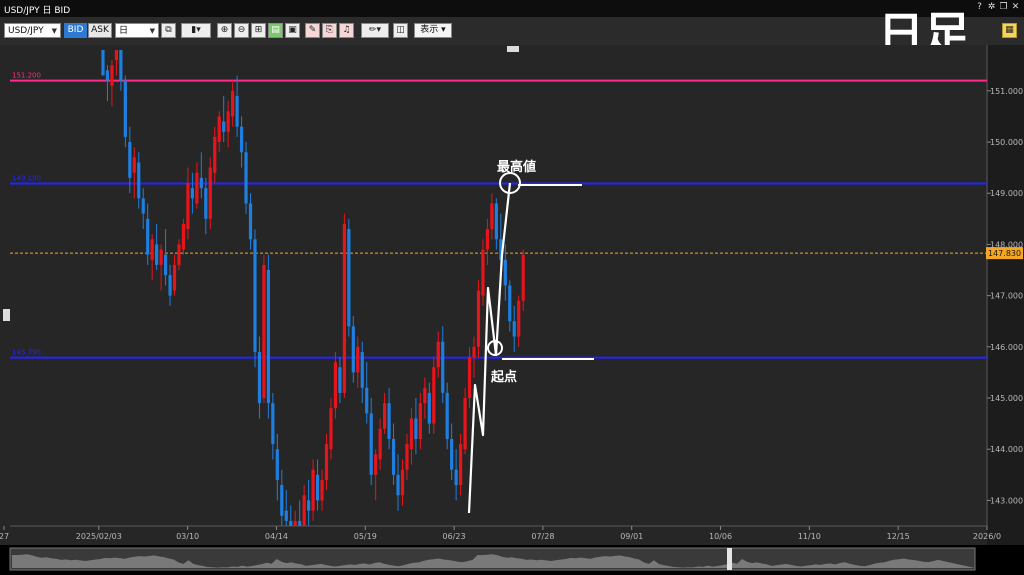  Describe the element at coordinates (729, 559) in the screenshot. I see `navigator-range-handle` at that location.